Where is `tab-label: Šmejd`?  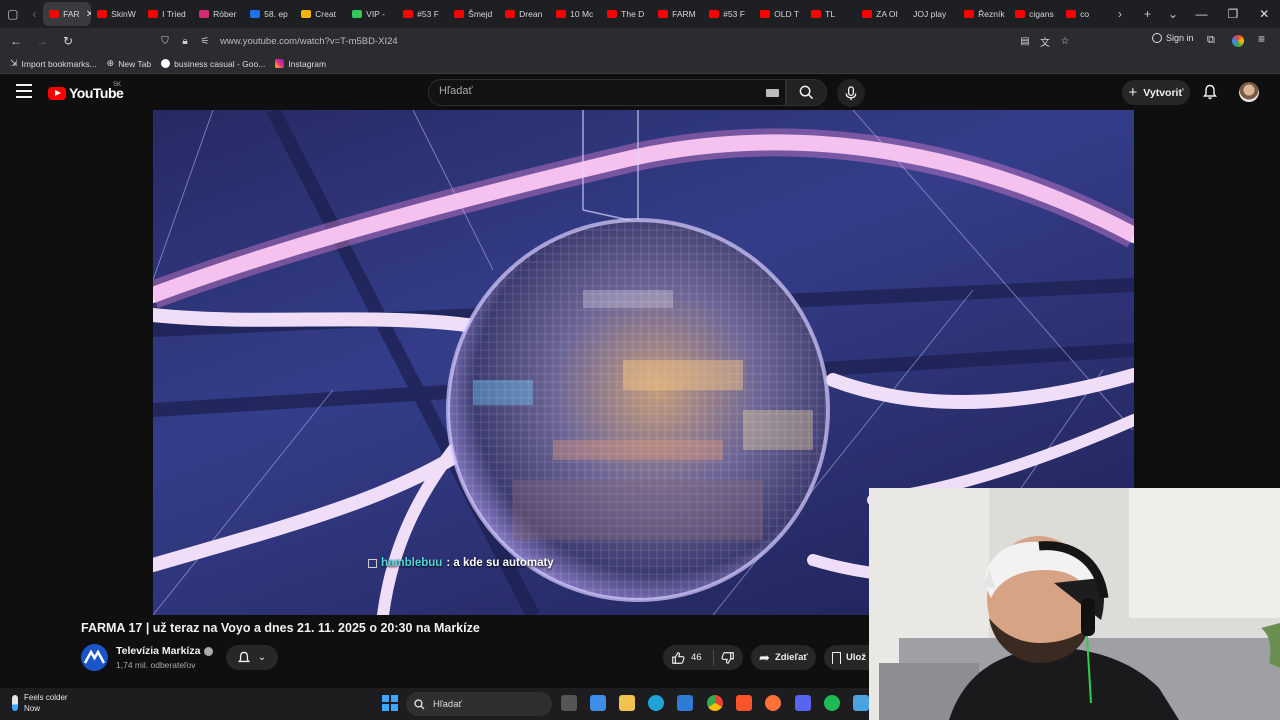 tab-label: Šmejd is located at coordinates (480, 14).